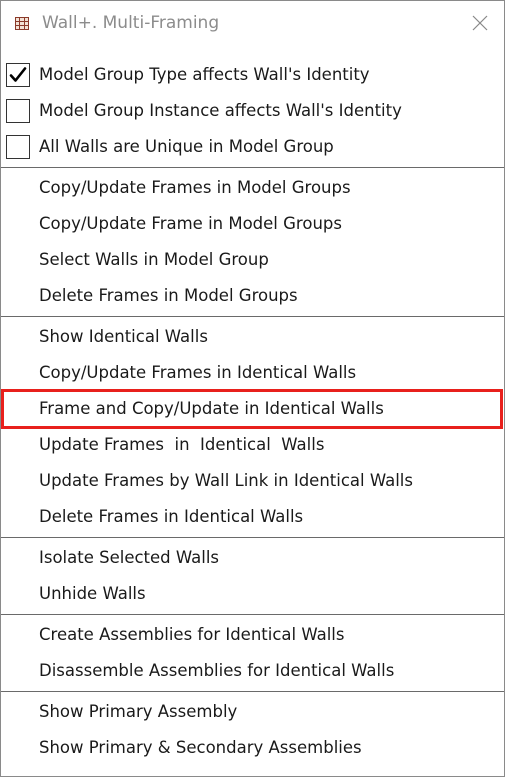 The image size is (505, 777). What do you see at coordinates (252, 337) in the screenshot?
I see `menu-item-show-identical-walls: Show Identical Walls` at bounding box center [252, 337].